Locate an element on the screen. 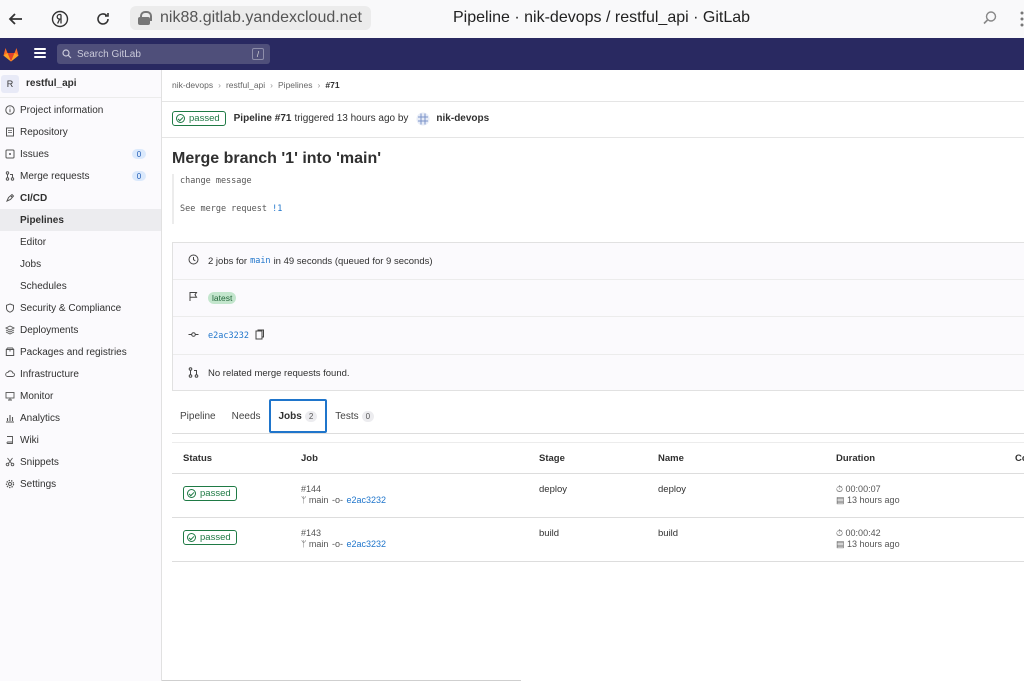 The image size is (1024, 681). merge-requests-count-badge: 0 is located at coordinates (139, 176).